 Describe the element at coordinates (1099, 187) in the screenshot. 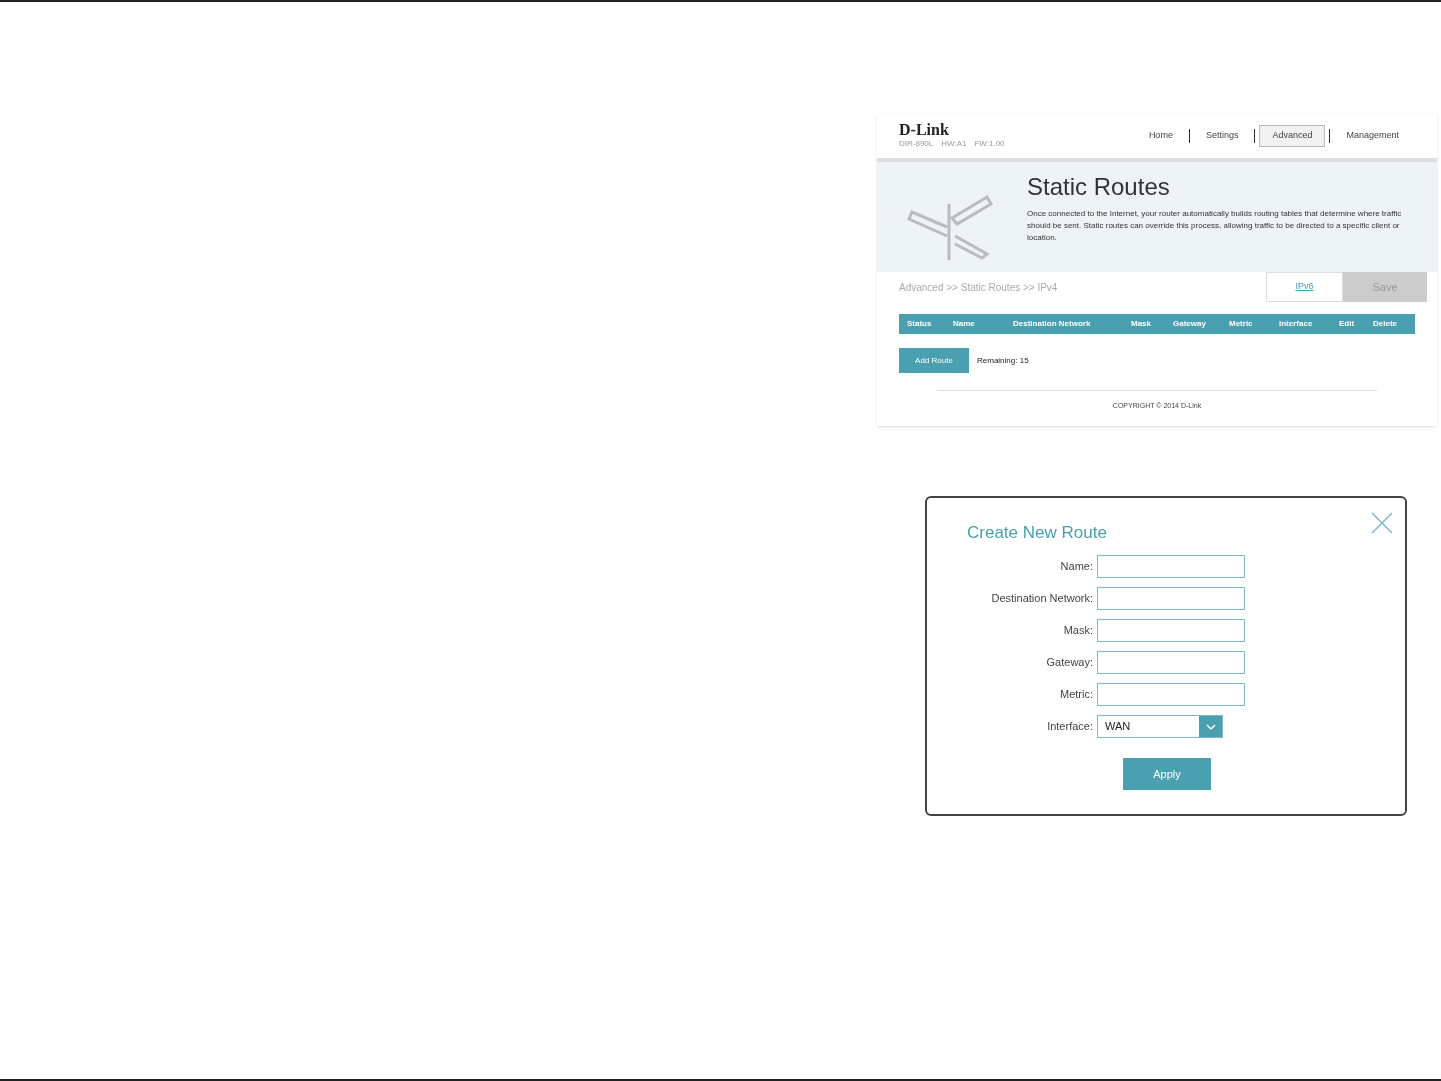

I see `page-title: Static Routes` at that location.